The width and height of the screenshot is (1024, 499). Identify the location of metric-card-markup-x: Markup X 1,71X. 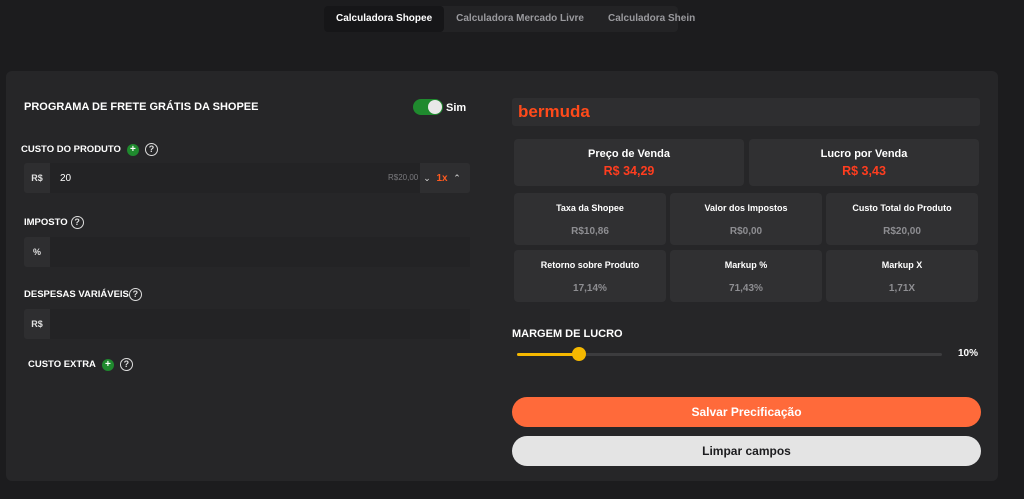
(902, 276).